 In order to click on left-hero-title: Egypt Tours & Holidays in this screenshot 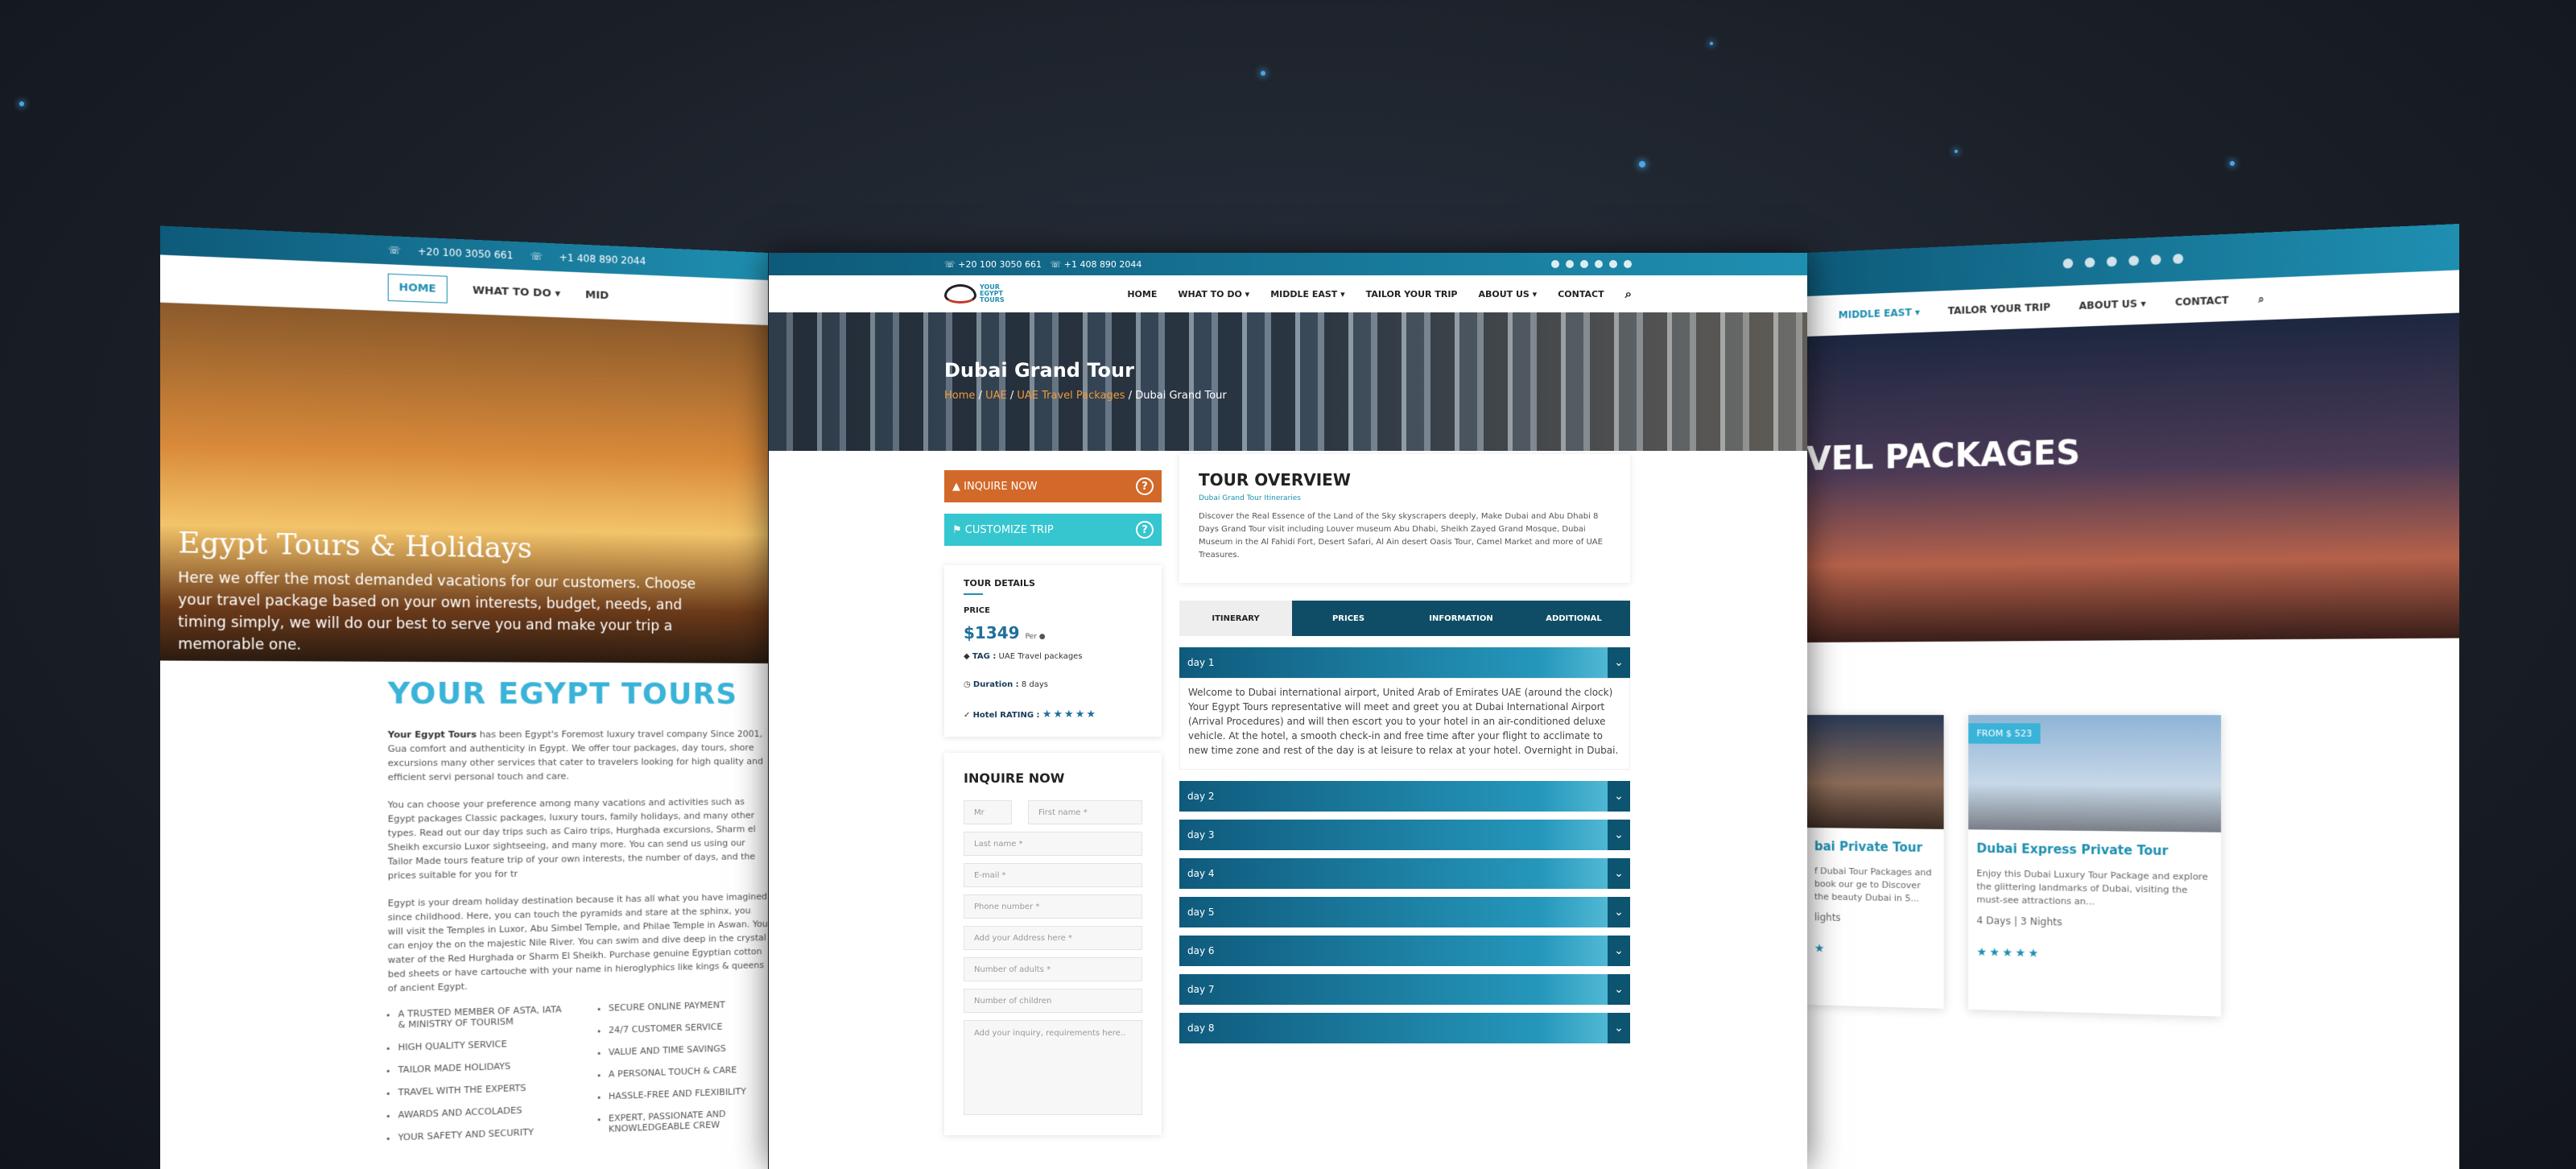, I will do `click(355, 545)`.